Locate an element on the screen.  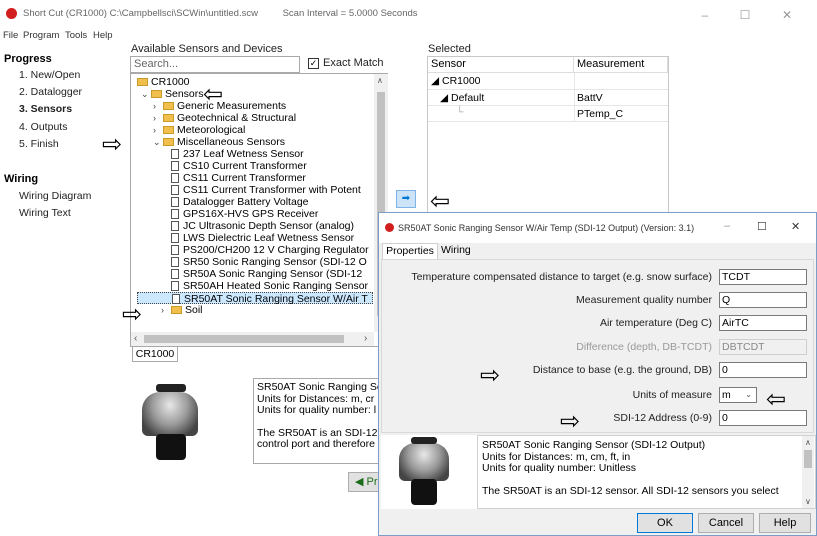
tree-item: › Geotechnical & Structural is located at coordinates (255, 118).